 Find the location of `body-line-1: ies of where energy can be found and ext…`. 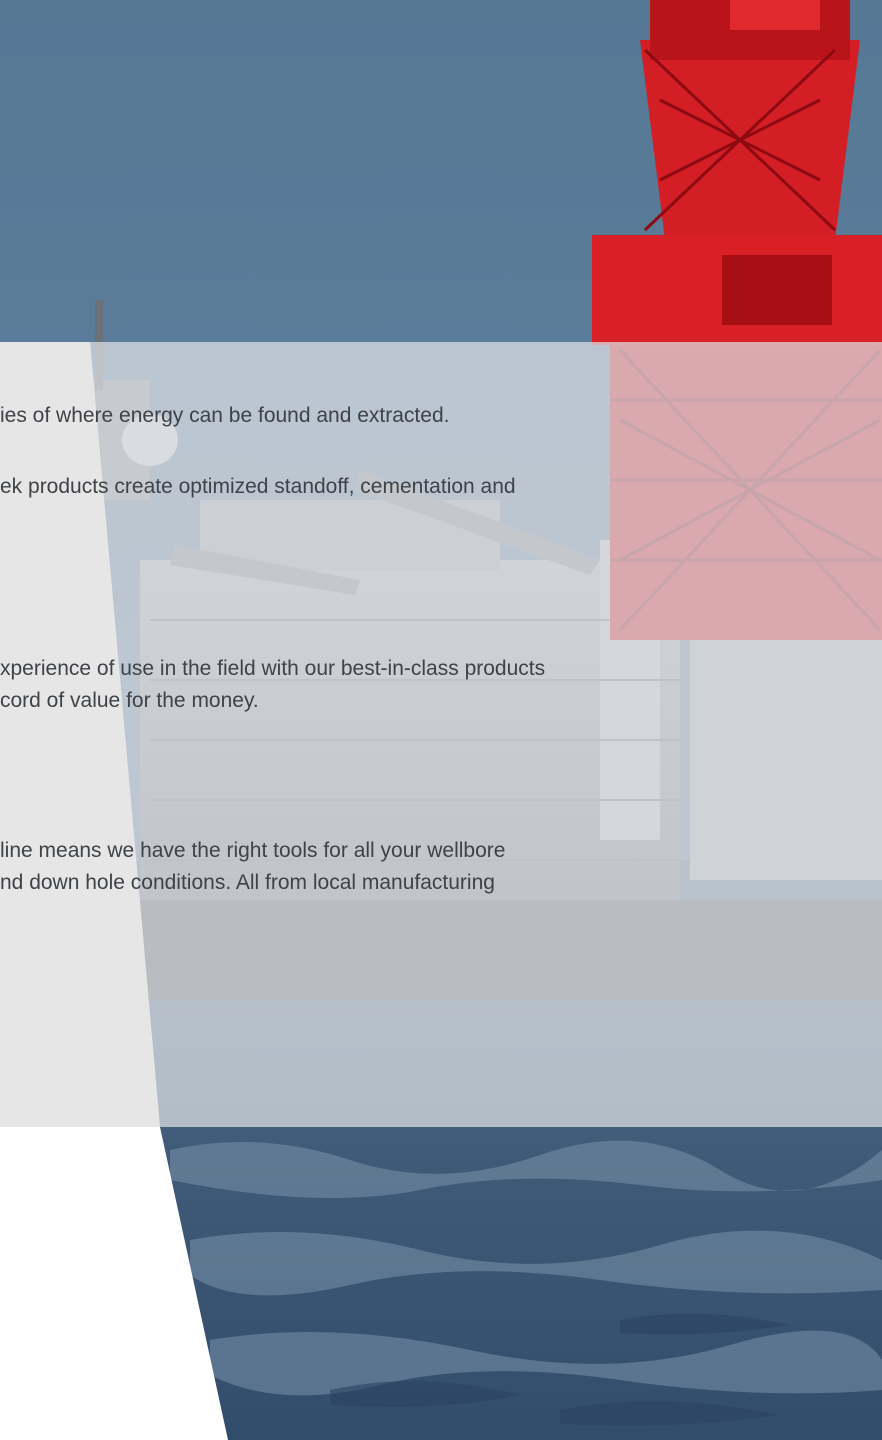

body-line-1: ies of where energy can be found and ext… is located at coordinates (225, 415).